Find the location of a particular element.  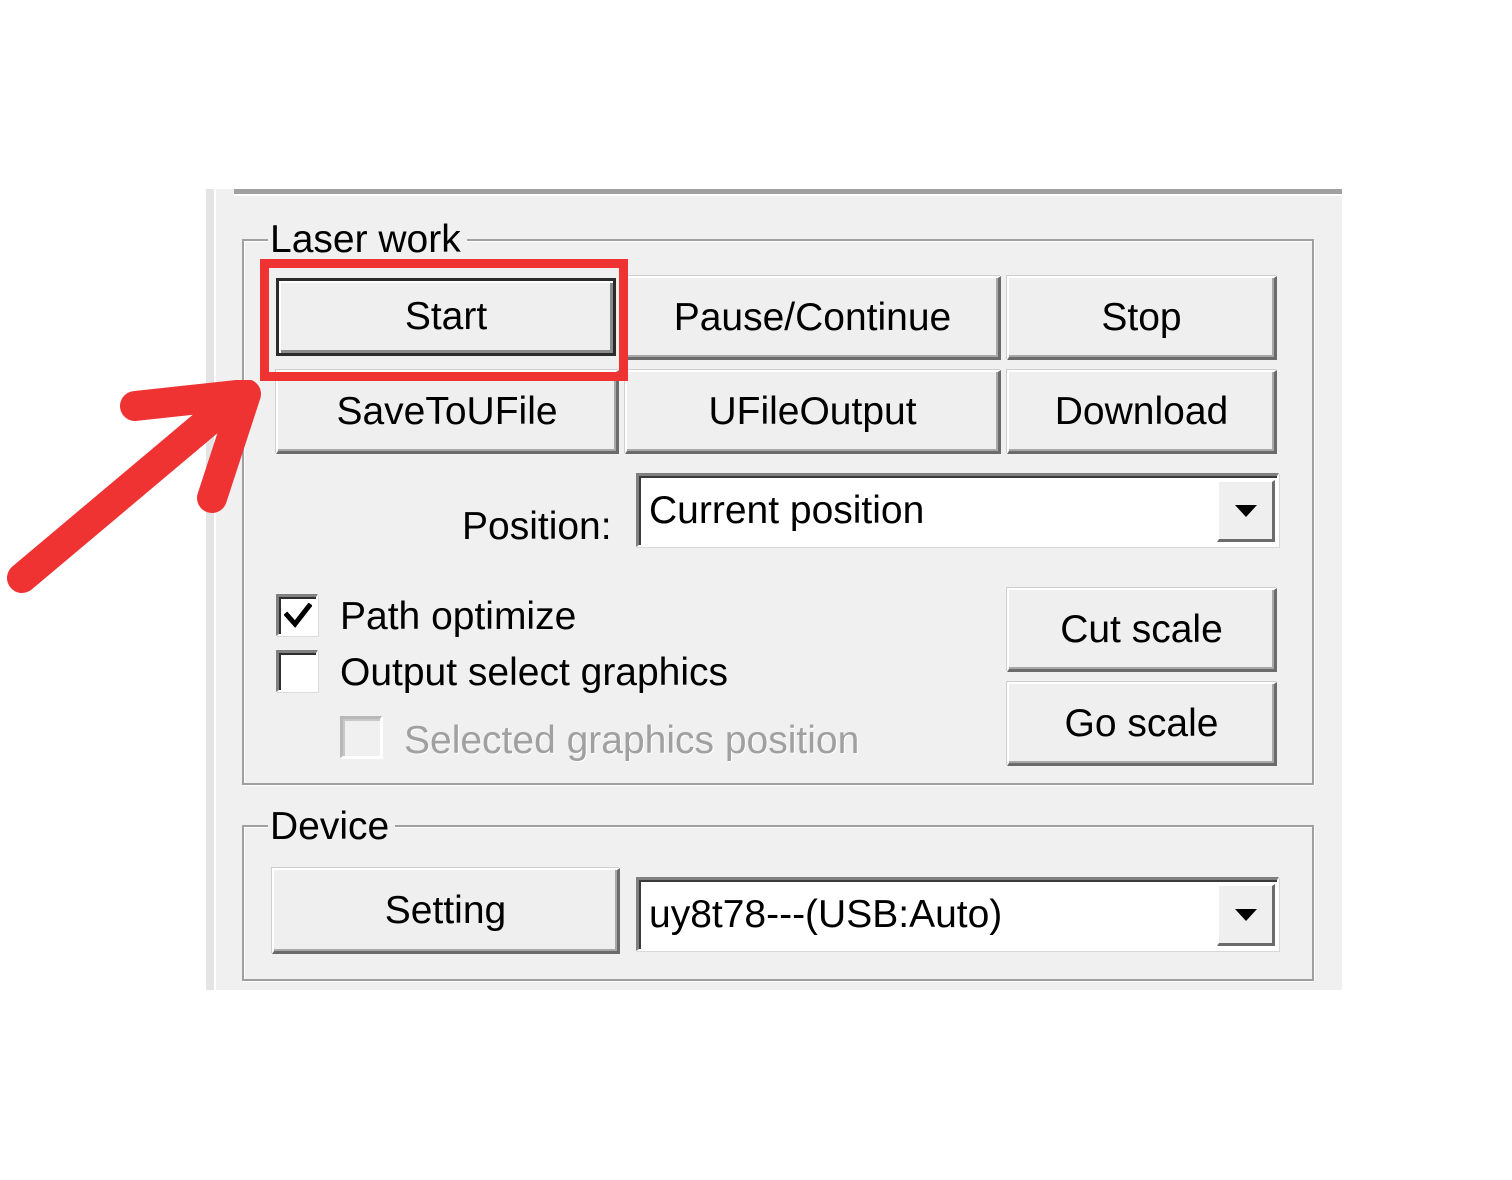

position-select-value: Current position is located at coordinates (787, 510).